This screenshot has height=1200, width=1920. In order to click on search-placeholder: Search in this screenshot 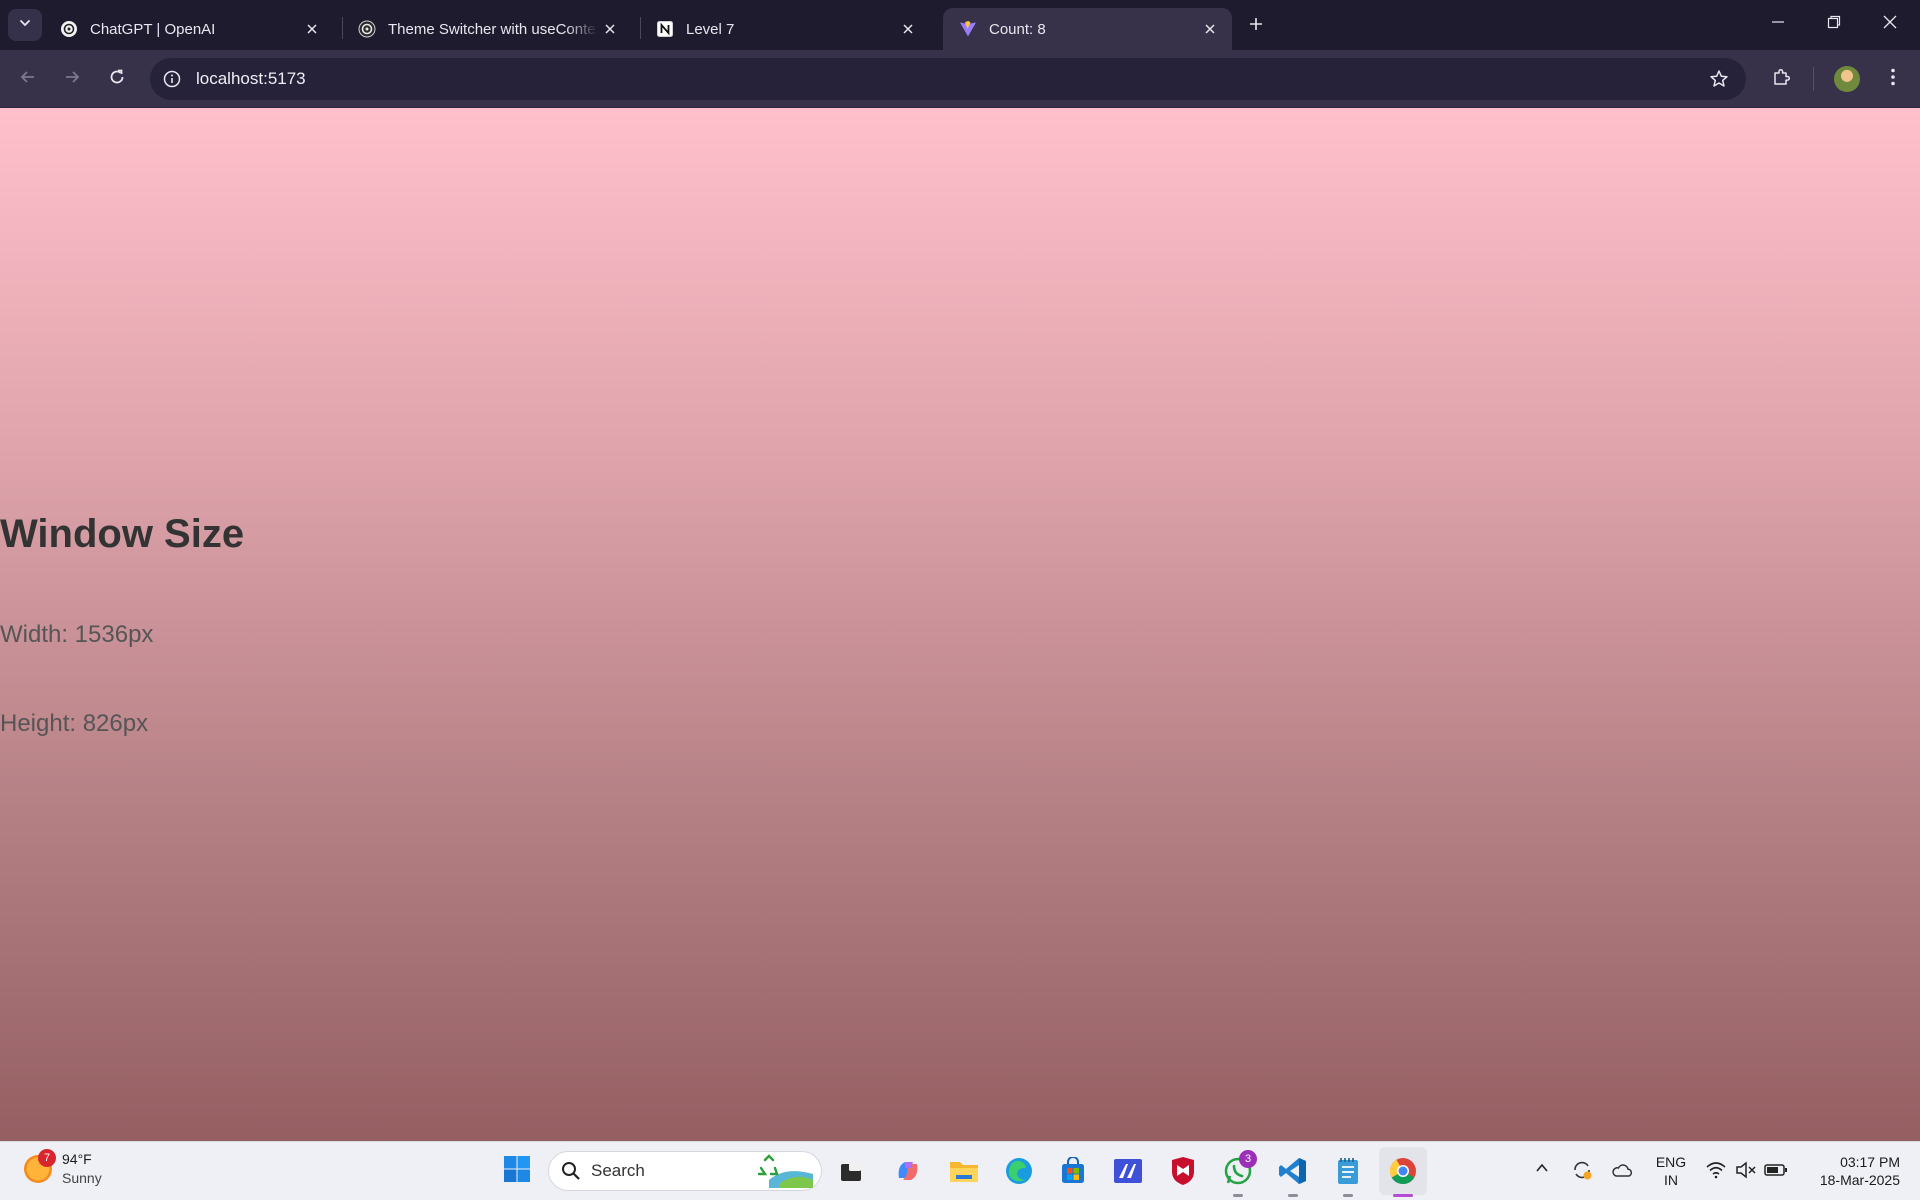, I will do `click(618, 1170)`.